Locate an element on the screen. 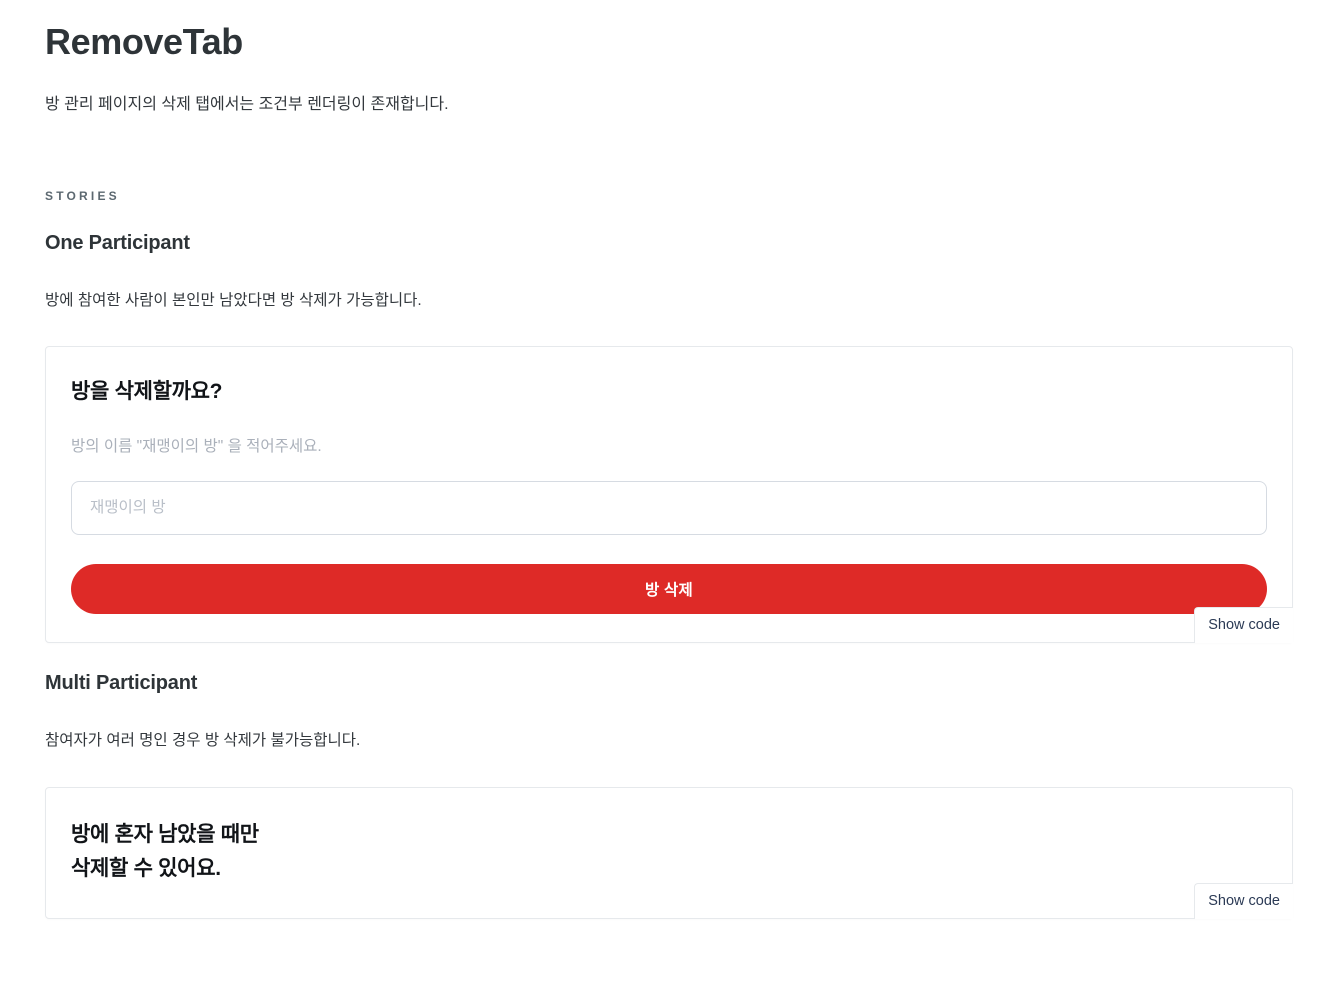  preview-content: 방에 혼자 남았을 때만 삭제할 수 있어요. is located at coordinates (669, 853).